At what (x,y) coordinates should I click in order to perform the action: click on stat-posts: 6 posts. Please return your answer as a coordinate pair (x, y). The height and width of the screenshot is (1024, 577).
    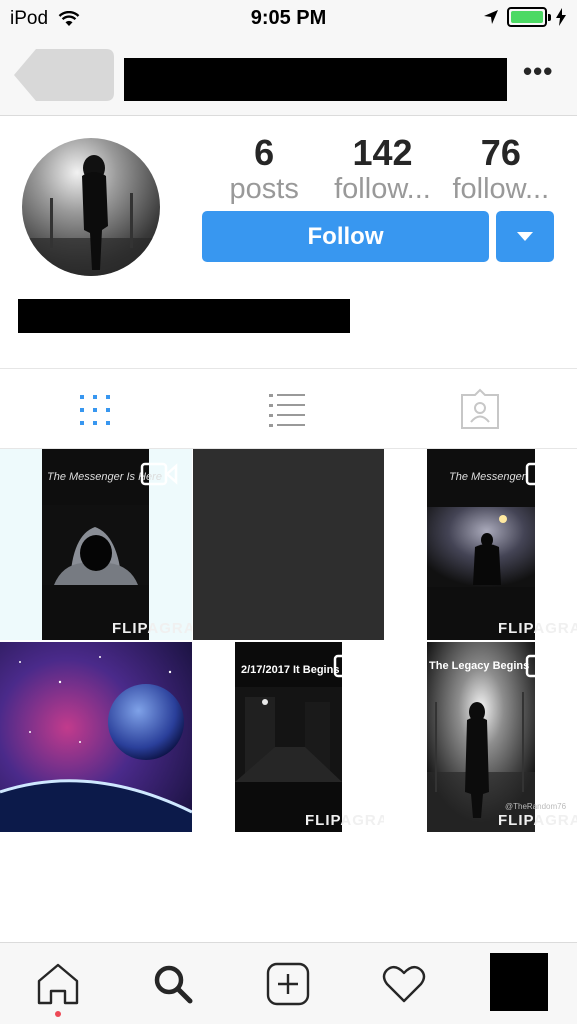
    Looking at the image, I should click on (264, 169).